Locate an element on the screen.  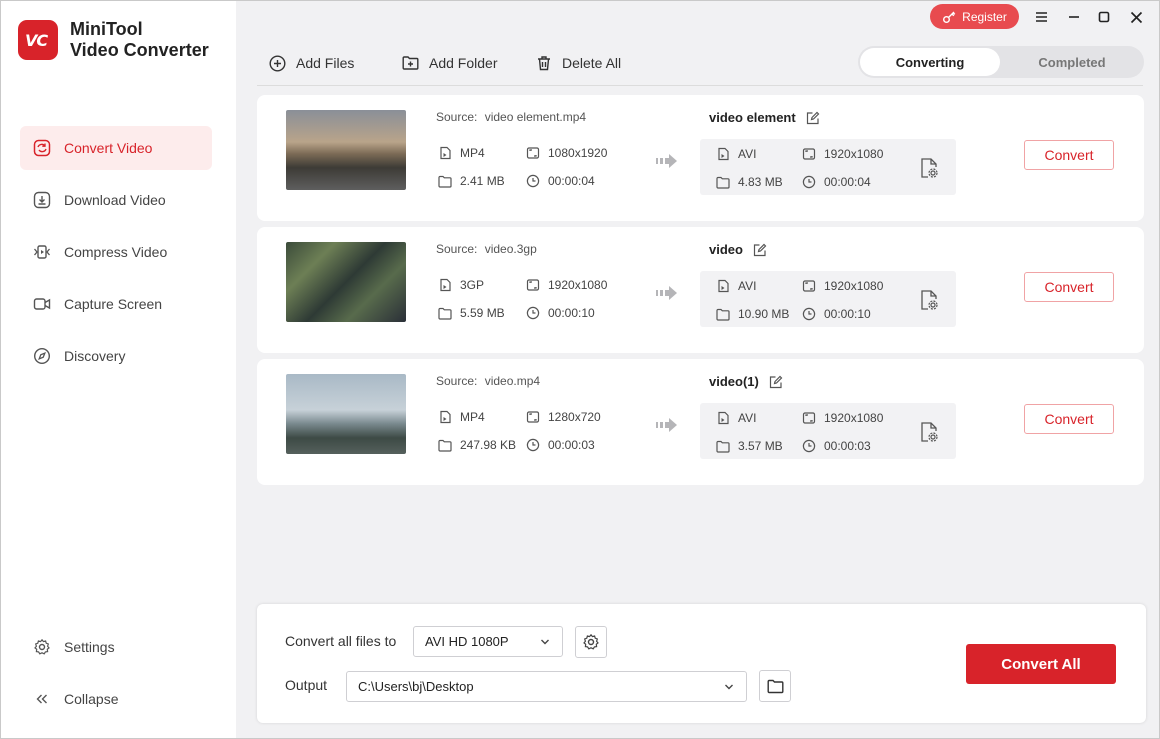
trash-icon is located at coordinates (544, 63).